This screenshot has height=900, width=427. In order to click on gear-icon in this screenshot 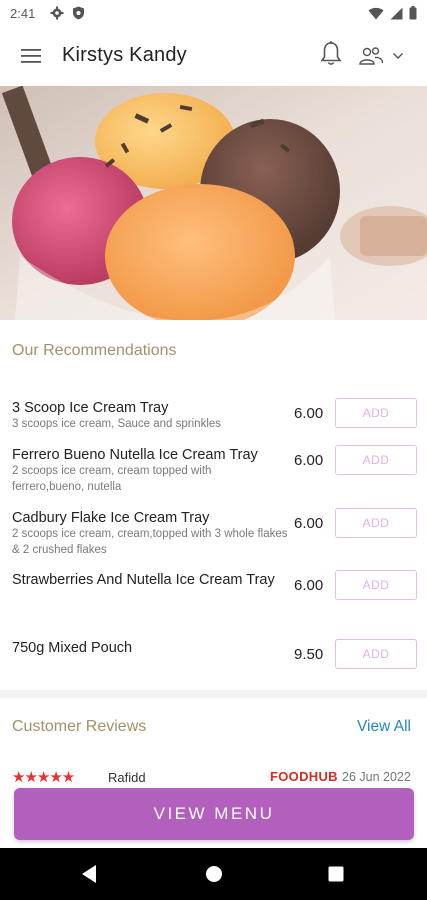, I will do `click(57, 13)`.